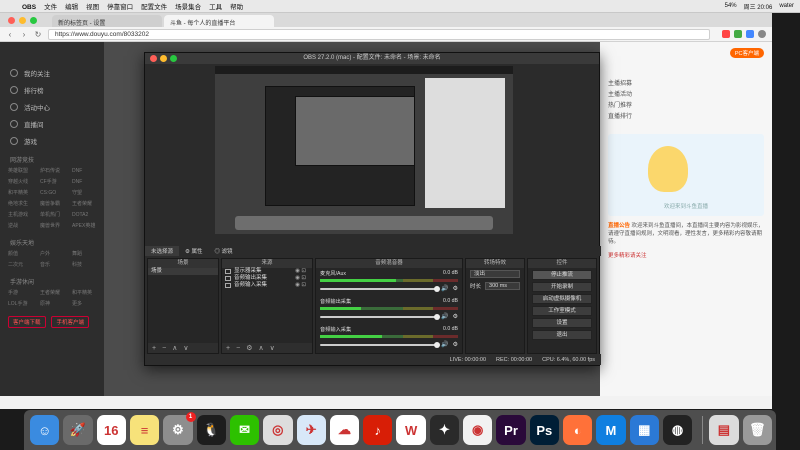 Image resolution: width=800 pixels, height=450 pixels. What do you see at coordinates (224, 251) in the screenshot?
I see `filters-button: ◎ 滤镜` at bounding box center [224, 251].